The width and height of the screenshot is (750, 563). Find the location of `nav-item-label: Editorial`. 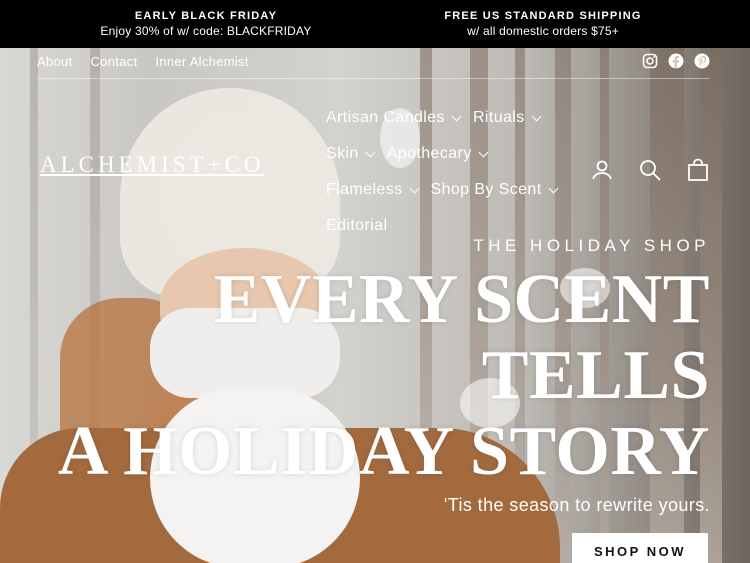

nav-item-label: Editorial is located at coordinates (357, 225).